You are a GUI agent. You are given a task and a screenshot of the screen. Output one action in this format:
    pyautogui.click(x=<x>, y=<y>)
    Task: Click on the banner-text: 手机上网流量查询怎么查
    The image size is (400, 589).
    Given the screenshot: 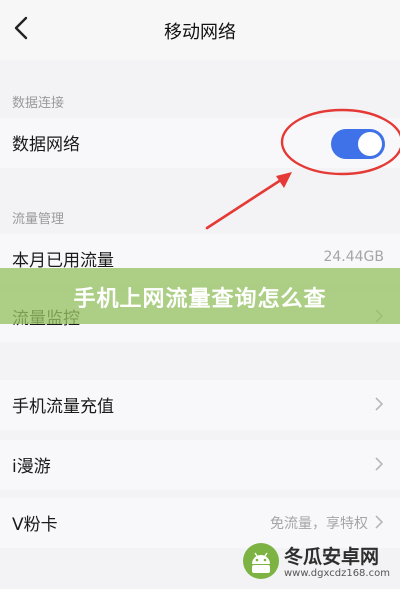 What is the action you would take?
    pyautogui.click(x=200, y=299)
    